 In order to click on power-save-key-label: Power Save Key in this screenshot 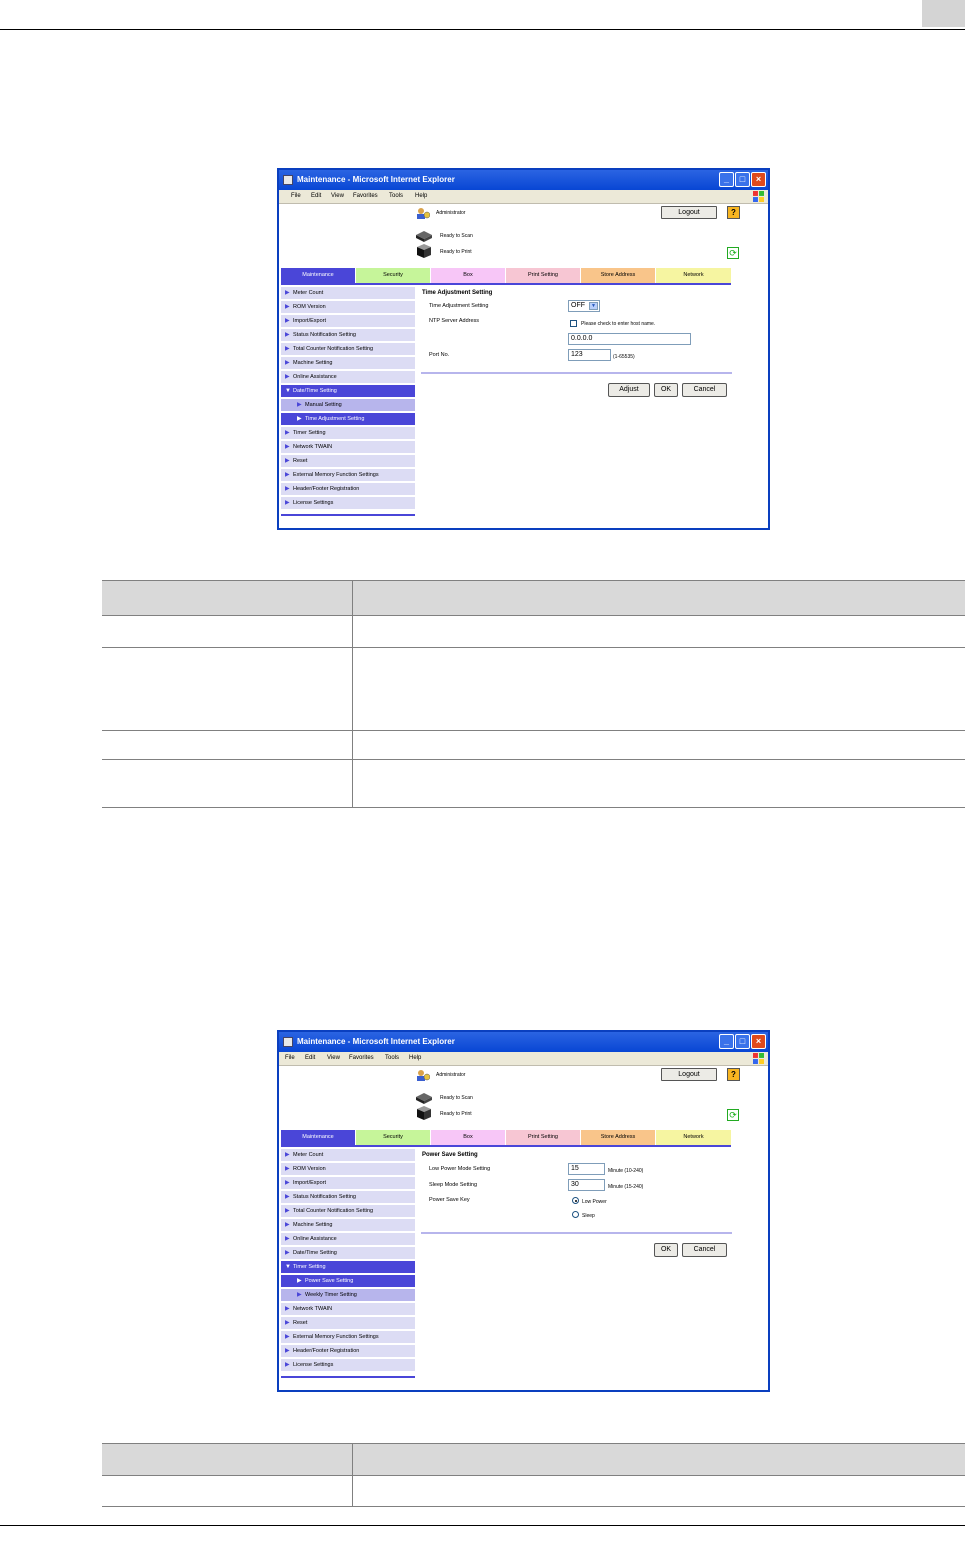, I will do `click(449, 1200)`.